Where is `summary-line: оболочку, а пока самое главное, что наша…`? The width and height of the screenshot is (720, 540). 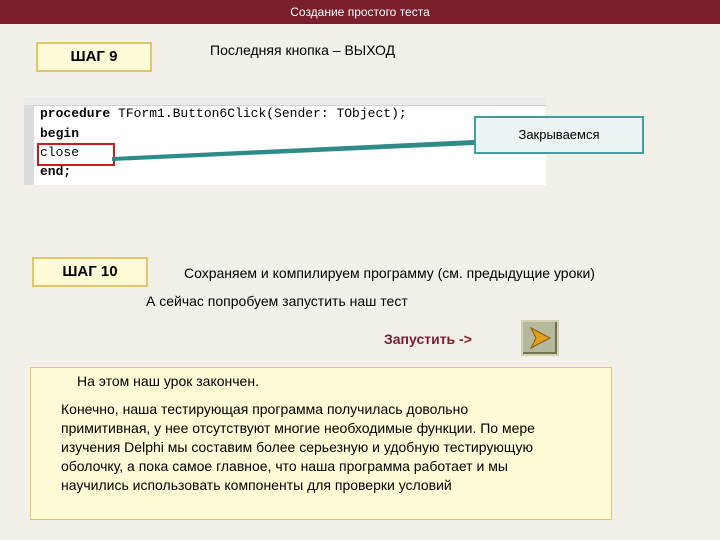 summary-line: оболочку, а пока самое главное, что наша… is located at coordinates (284, 466).